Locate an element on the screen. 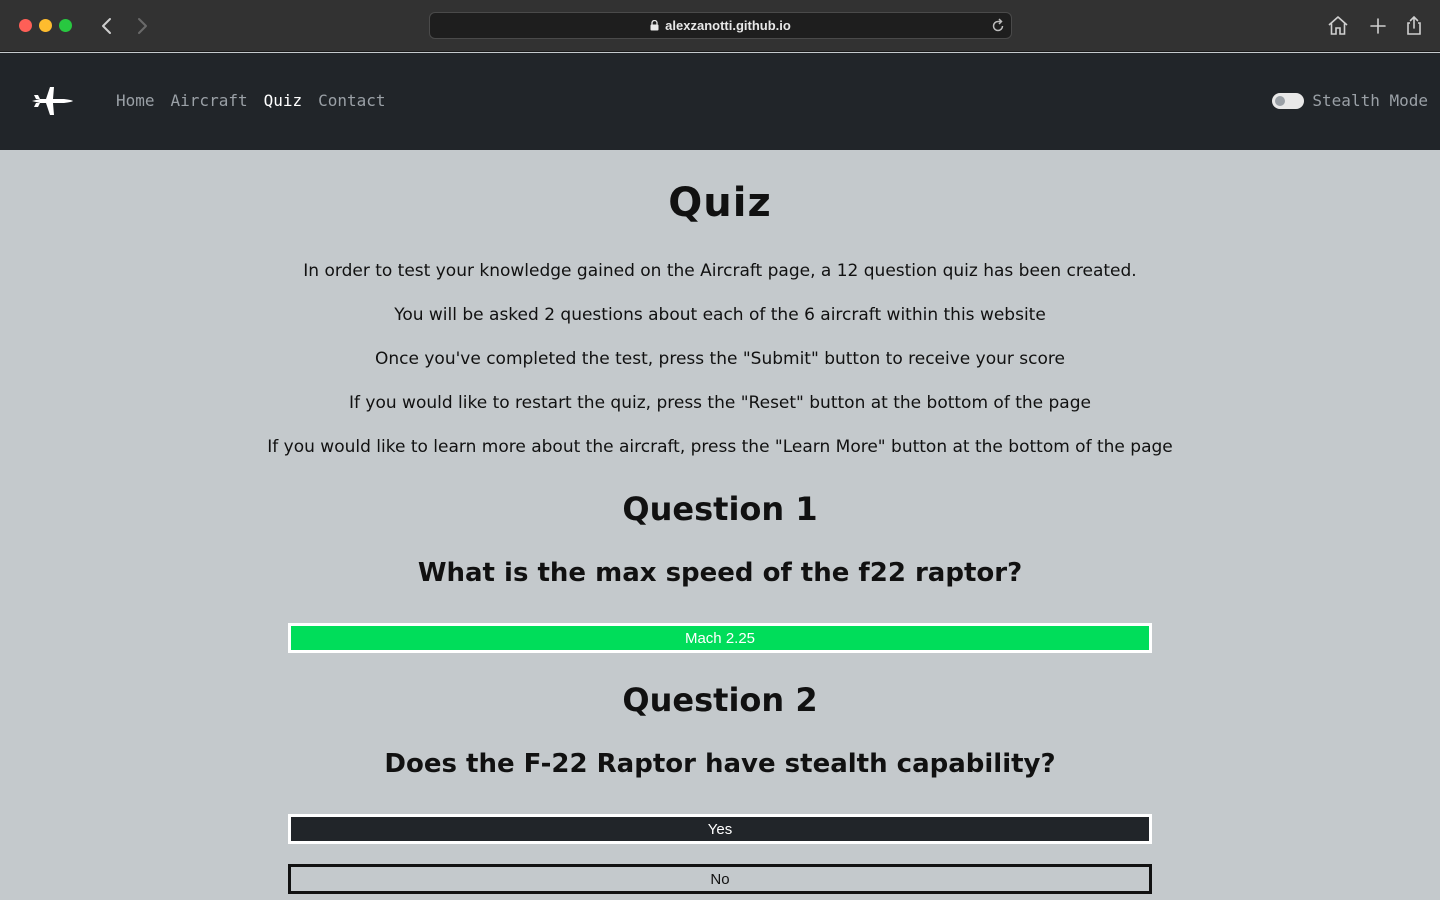 Image resolution: width=1440 pixels, height=900 pixels. answer-button-no: No is located at coordinates (720, 879).